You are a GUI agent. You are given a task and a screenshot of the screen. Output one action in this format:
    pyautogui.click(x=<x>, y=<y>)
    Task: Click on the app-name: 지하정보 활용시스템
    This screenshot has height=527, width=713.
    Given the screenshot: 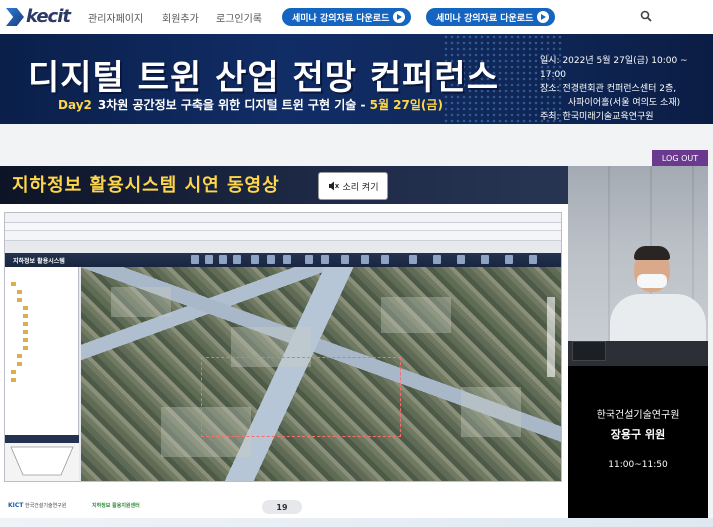 What is the action you would take?
    pyautogui.click(x=39, y=261)
    